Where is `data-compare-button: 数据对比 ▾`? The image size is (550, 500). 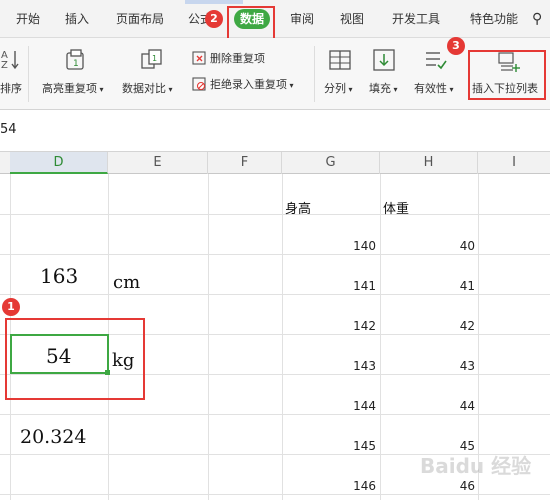
data-compare-button: 数据对比 ▾ is located at coordinates (147, 88).